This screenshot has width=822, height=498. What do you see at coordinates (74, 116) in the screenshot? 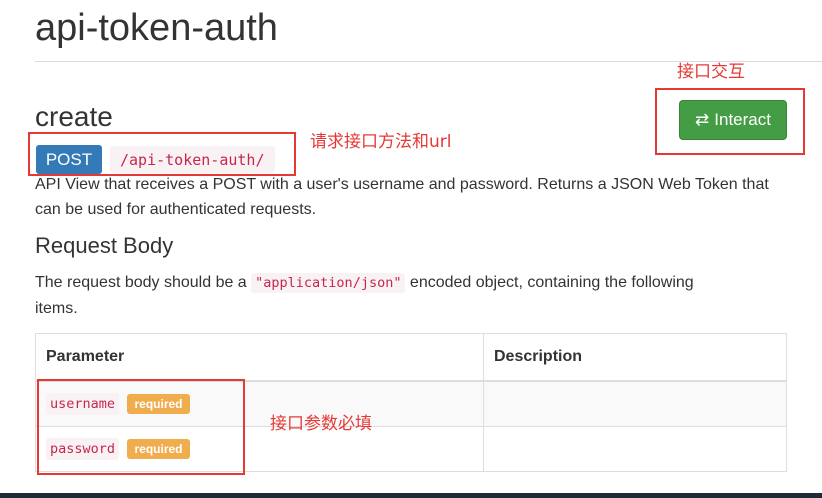
I see `section-title: create` at bounding box center [74, 116].